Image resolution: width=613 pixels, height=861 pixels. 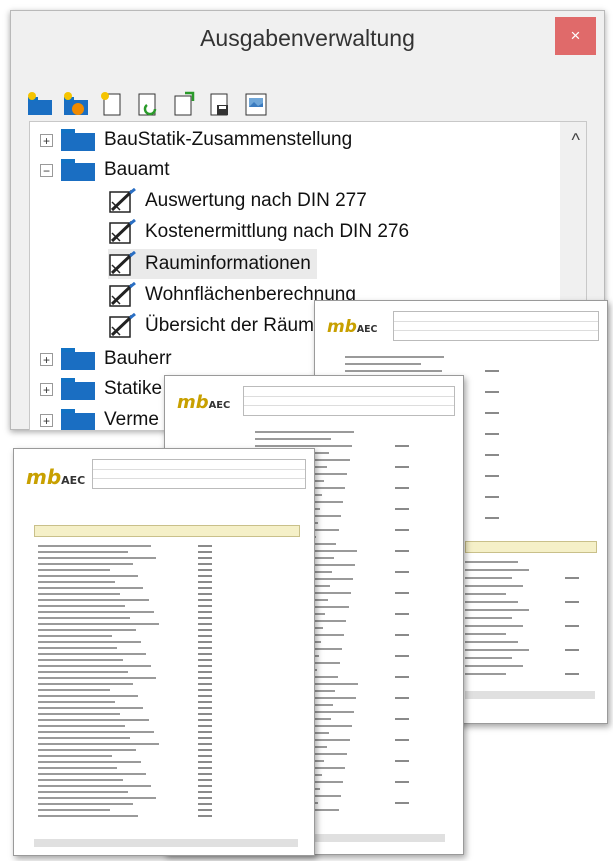 What do you see at coordinates (101, 389) in the screenshot?
I see `tree-item-statiker: + Statike` at bounding box center [101, 389].